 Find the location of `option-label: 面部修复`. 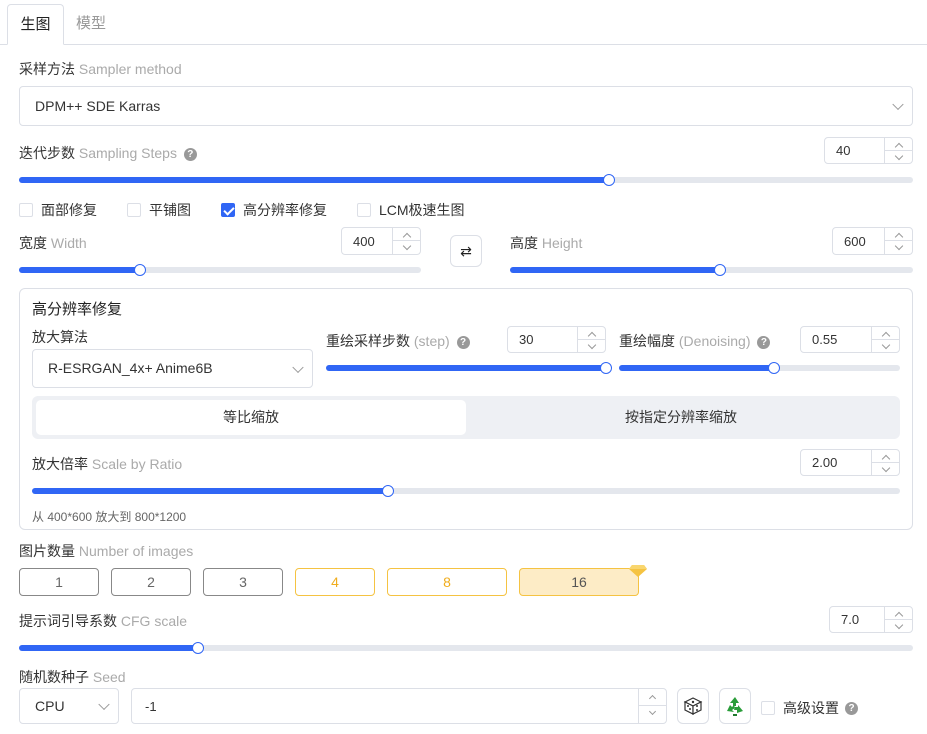

option-label: 面部修复 is located at coordinates (69, 210).